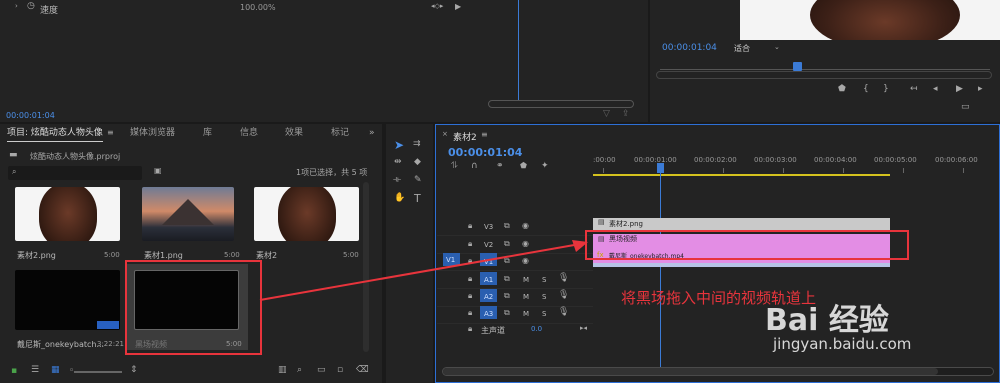  Describe the element at coordinates (604, 160) in the screenshot. I see `ruler-label: :00:00` at that location.